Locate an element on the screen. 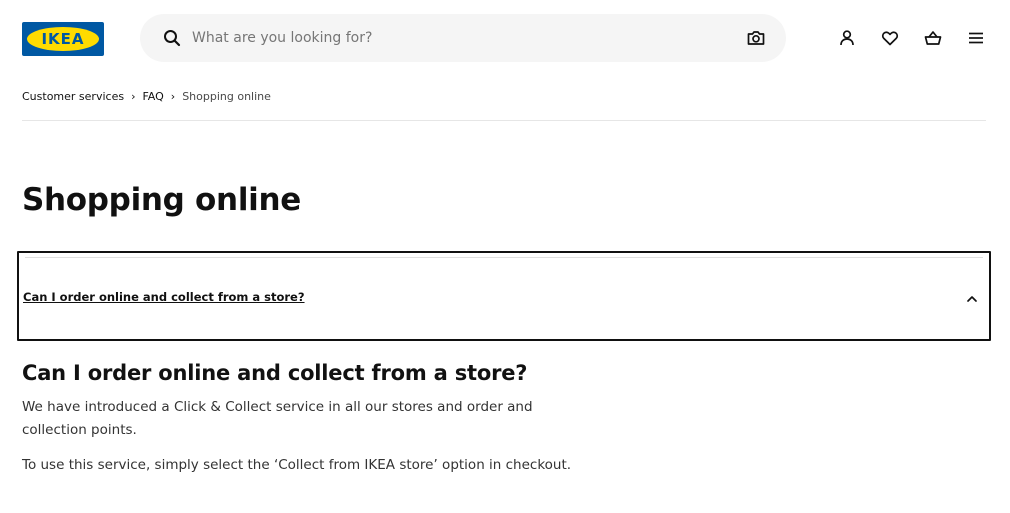 This screenshot has height=513, width=1010. search-input is located at coordinates (462, 38).